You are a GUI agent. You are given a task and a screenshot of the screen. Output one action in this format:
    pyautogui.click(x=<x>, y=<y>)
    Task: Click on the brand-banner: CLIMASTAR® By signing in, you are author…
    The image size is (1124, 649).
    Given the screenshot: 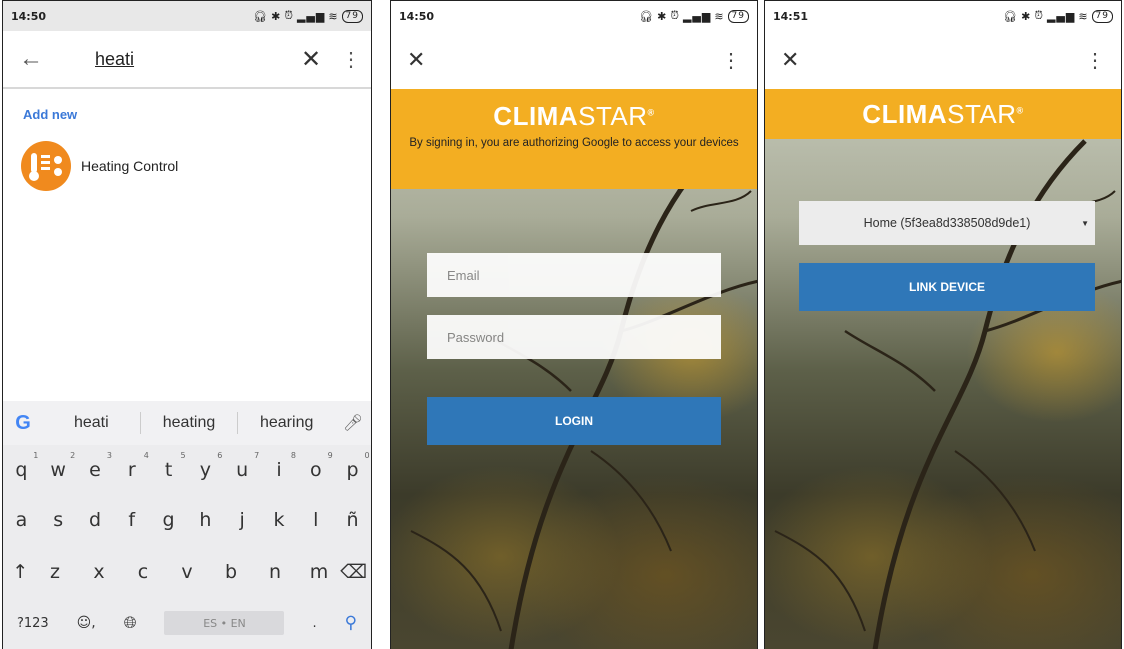 What is the action you would take?
    pyautogui.click(x=574, y=139)
    